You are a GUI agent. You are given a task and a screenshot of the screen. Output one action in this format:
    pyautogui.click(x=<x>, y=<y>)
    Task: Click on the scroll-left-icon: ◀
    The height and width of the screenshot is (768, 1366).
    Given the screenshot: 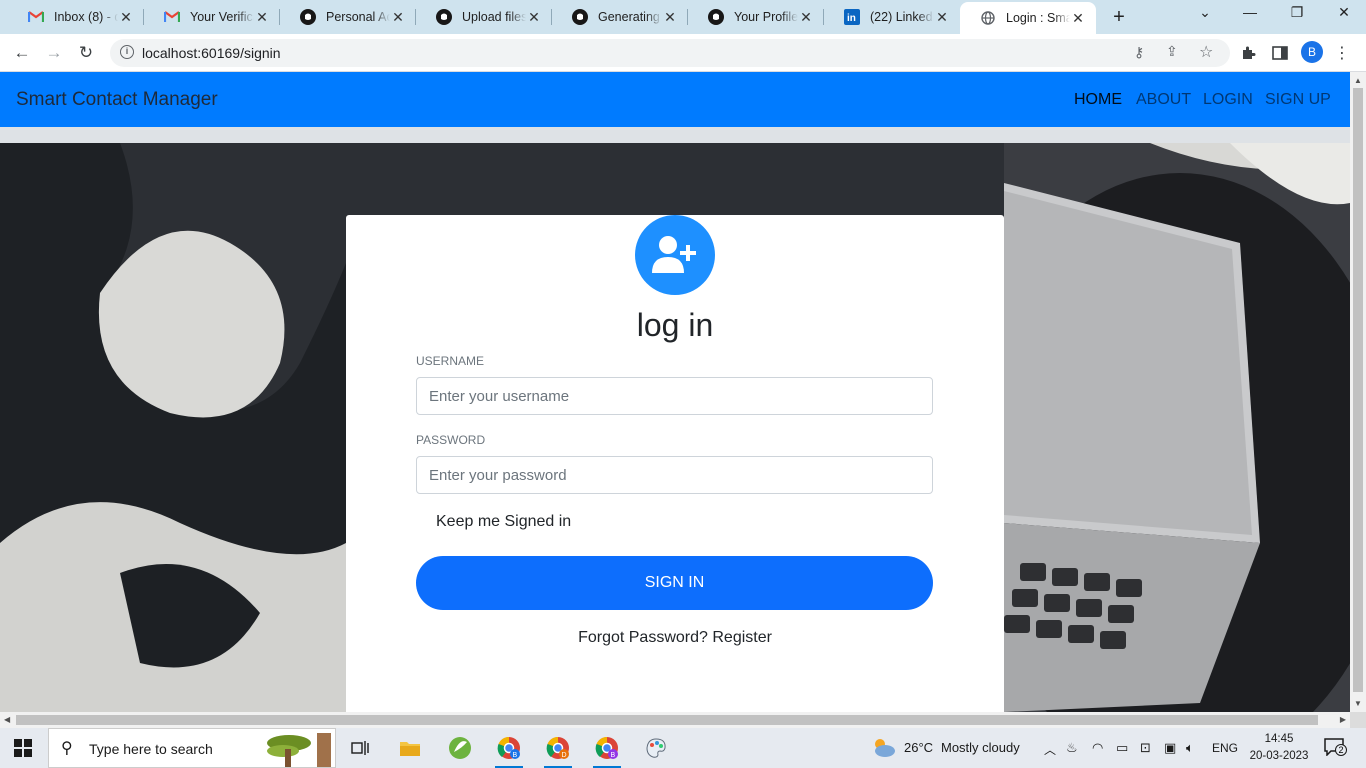 What is the action you would take?
    pyautogui.click(x=7, y=719)
    